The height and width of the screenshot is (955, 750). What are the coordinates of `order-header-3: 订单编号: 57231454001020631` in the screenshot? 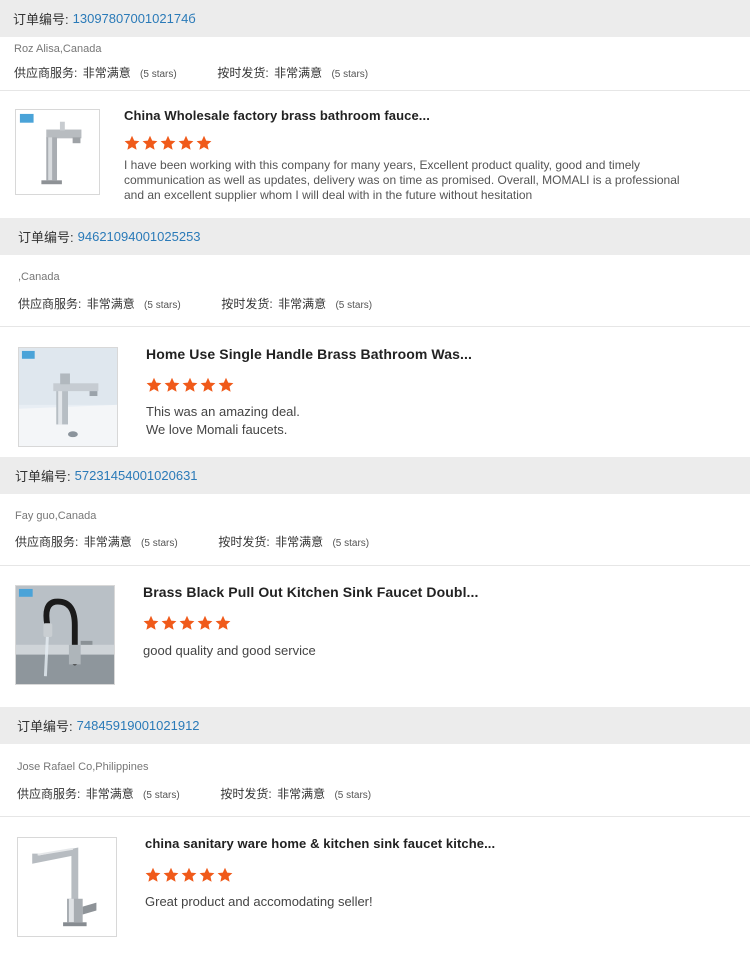 It's located at (375, 475).